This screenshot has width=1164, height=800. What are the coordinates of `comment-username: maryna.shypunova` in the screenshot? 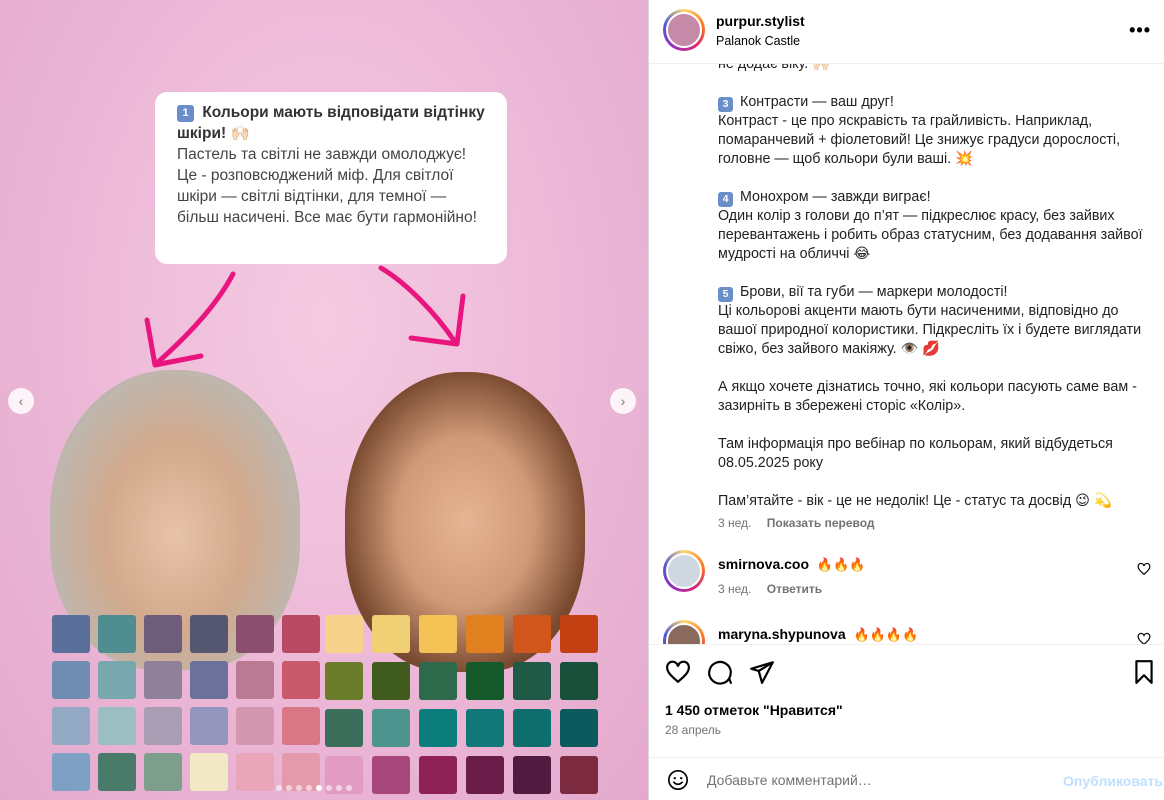 It's located at (782, 634).